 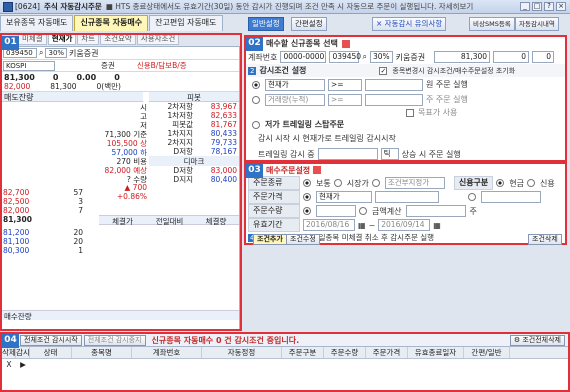 I want to click on step-2-icon: 2, so click(x=252, y=70).